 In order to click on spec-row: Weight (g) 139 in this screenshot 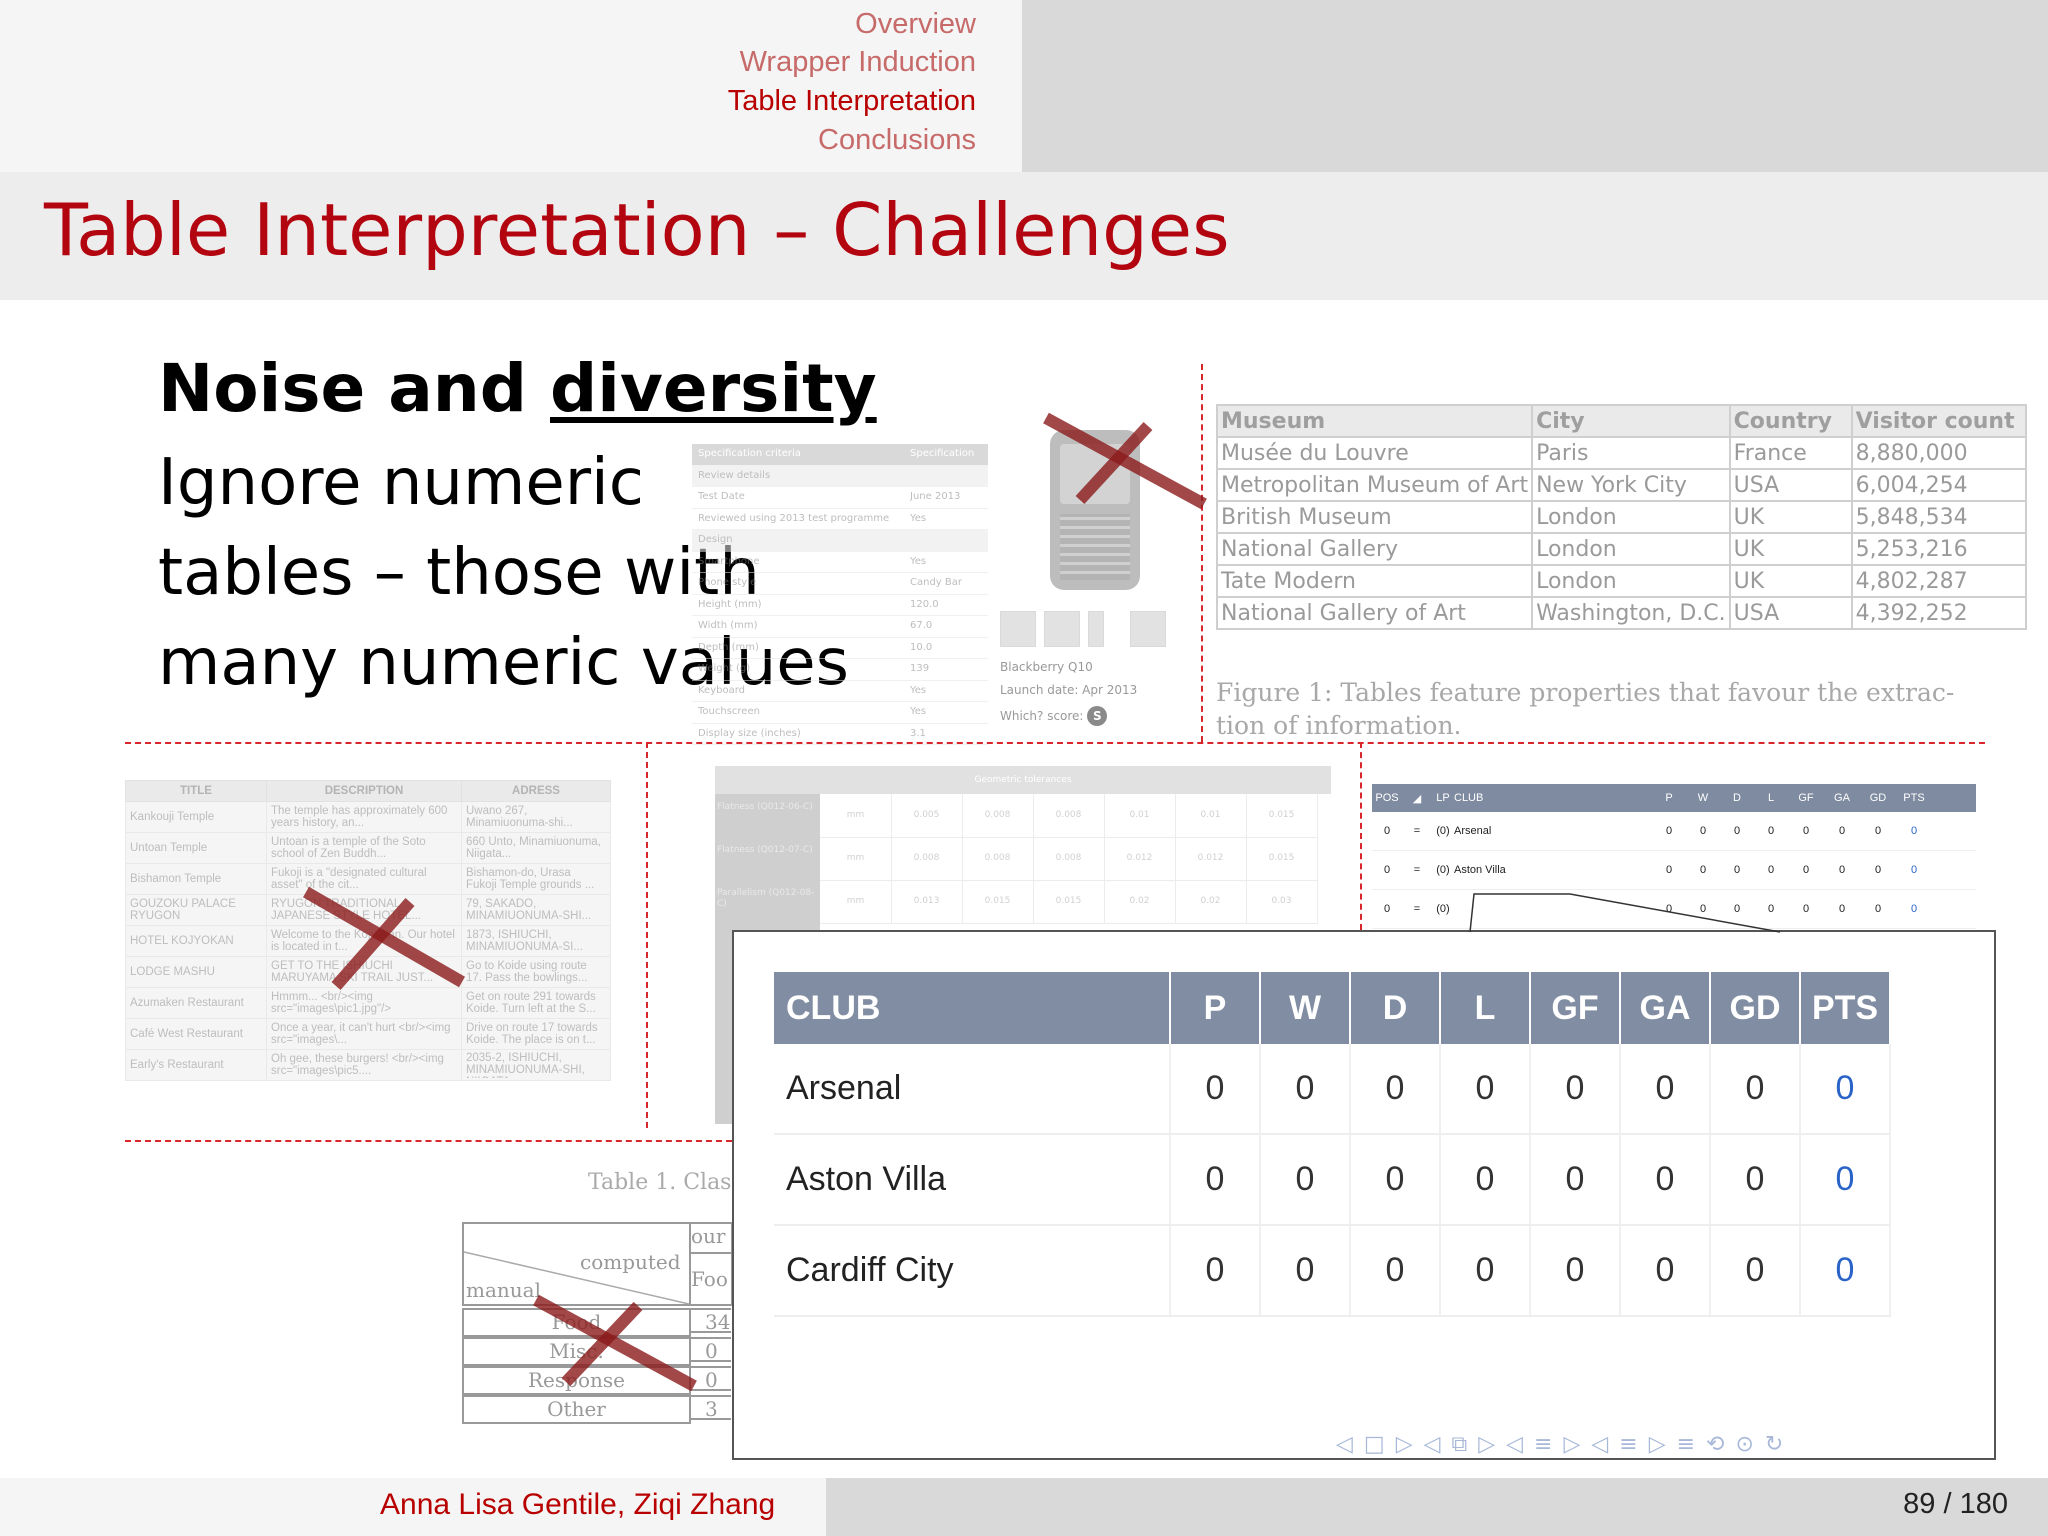, I will do `click(840, 670)`.